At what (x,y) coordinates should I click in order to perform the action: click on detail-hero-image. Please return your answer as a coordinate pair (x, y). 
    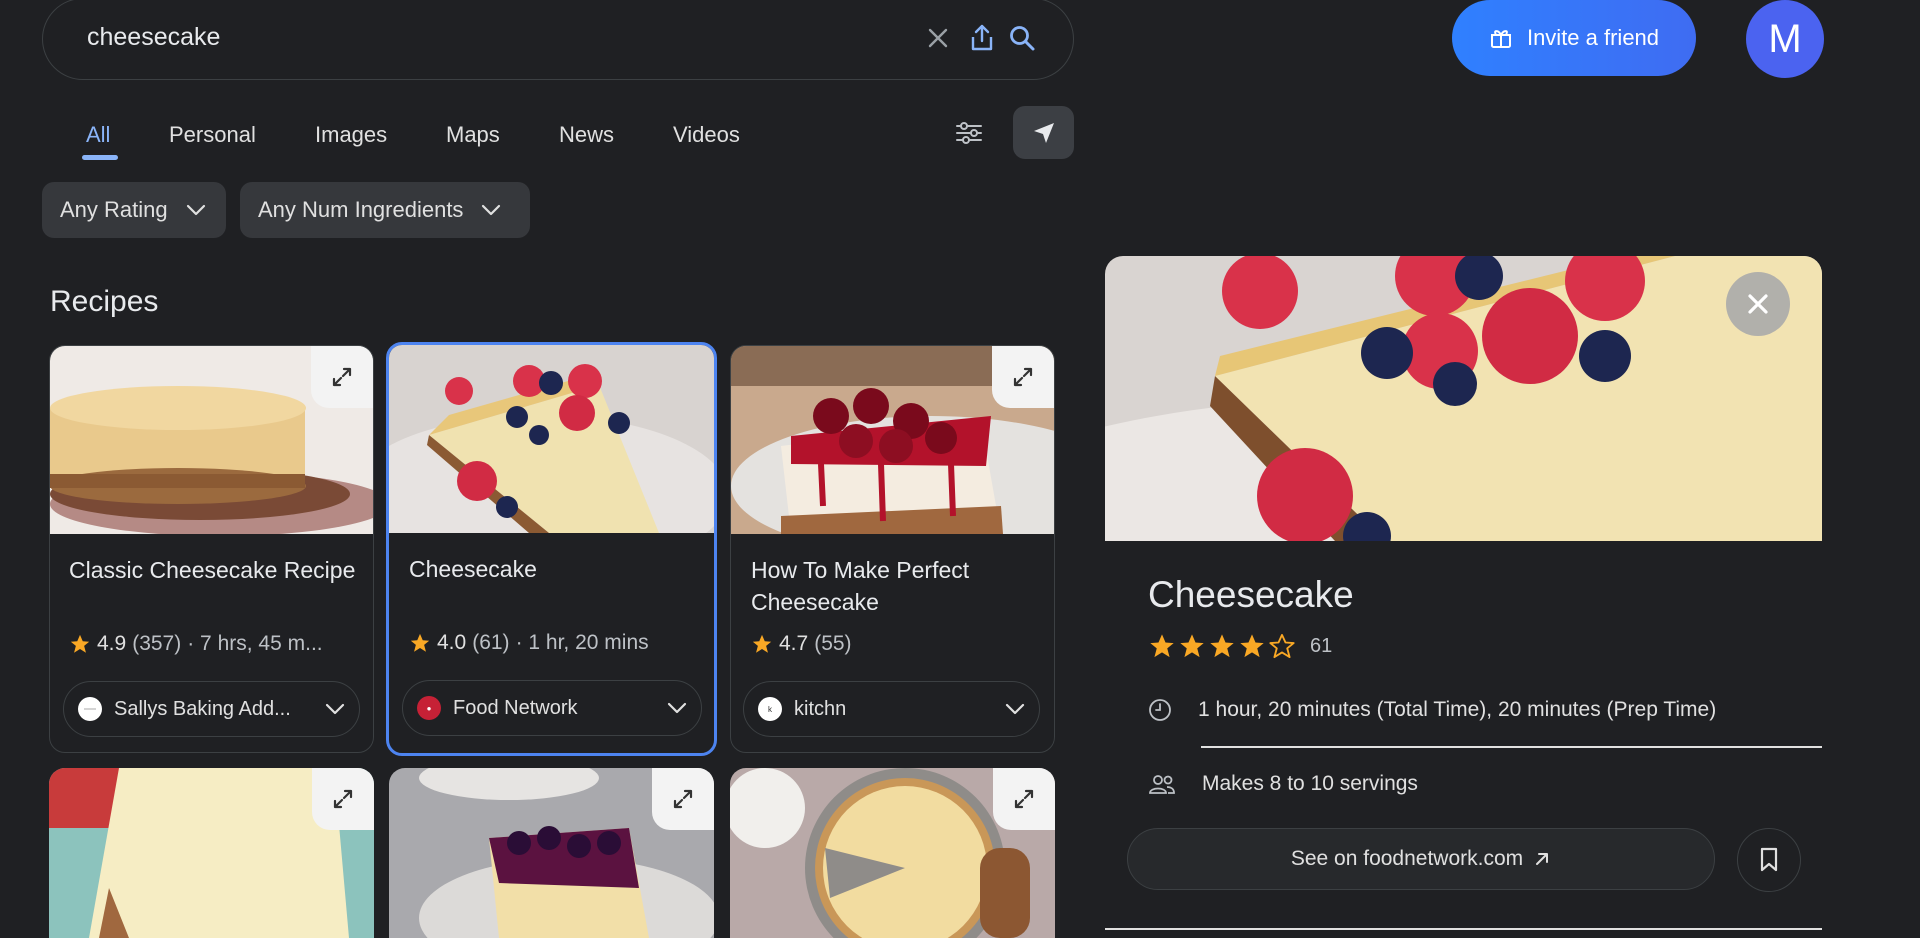
    Looking at the image, I should click on (1463, 398).